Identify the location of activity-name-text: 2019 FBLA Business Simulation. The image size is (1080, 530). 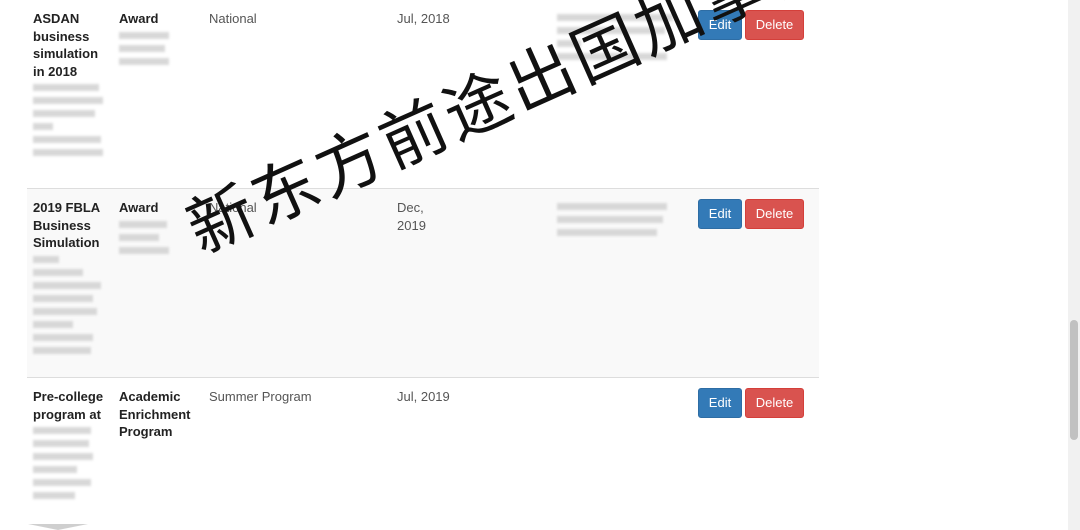
(66, 225).